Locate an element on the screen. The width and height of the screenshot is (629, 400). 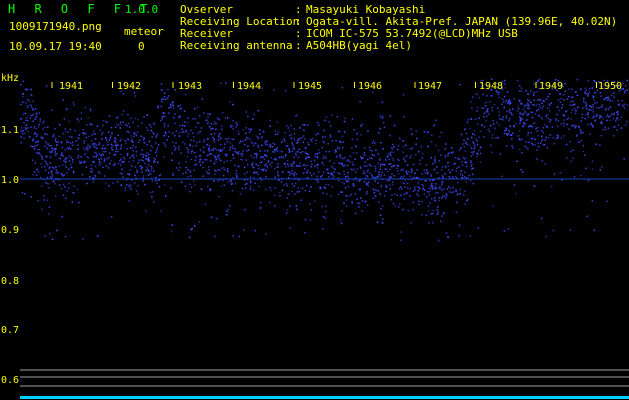
antenna-sep: : is located at coordinates (298, 45).